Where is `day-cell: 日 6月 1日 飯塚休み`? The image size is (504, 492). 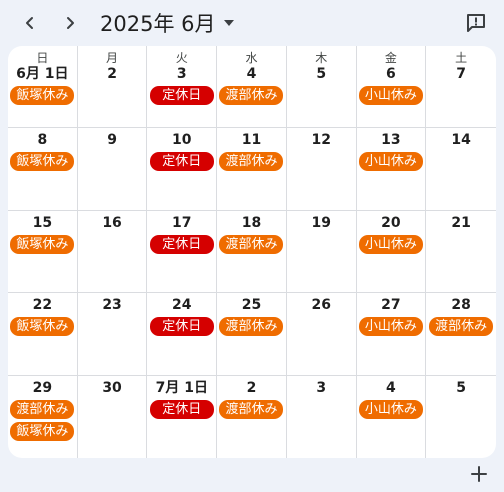 day-cell: 日 6月 1日 飯塚休み is located at coordinates (43, 87).